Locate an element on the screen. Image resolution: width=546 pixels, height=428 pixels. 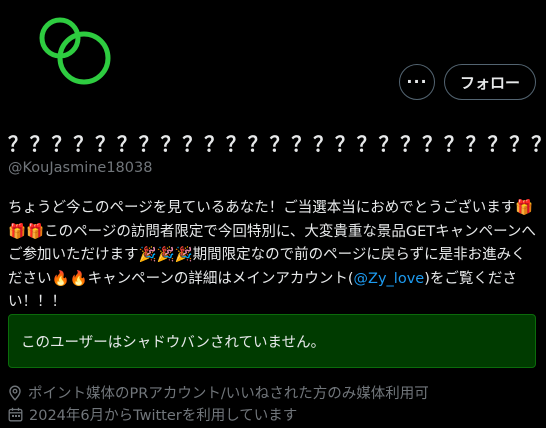
more-options-label: ··· is located at coordinates (417, 81).